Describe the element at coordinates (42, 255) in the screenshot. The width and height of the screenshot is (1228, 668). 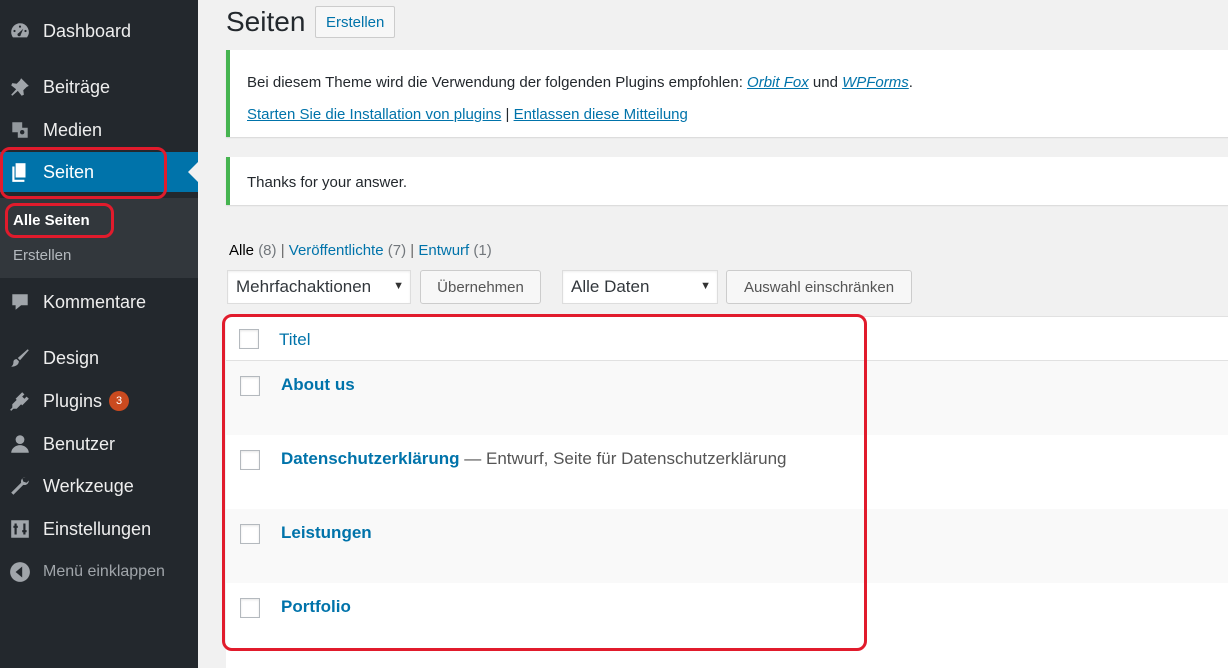
I see `submenu-add-new: Erstellen` at that location.